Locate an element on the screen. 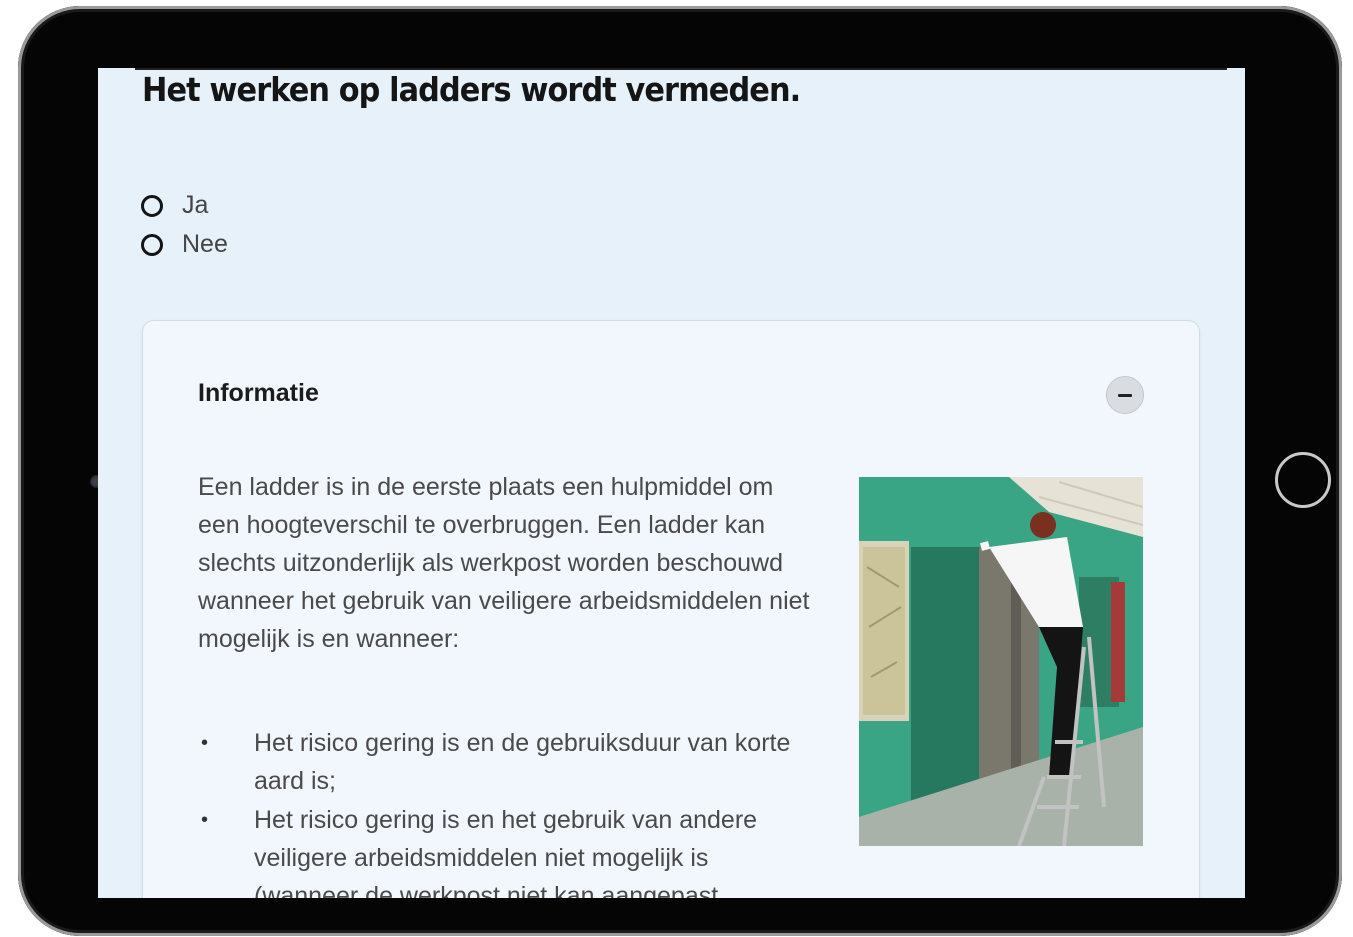 This screenshot has height=937, width=1353. option-label: Nee is located at coordinates (205, 244).